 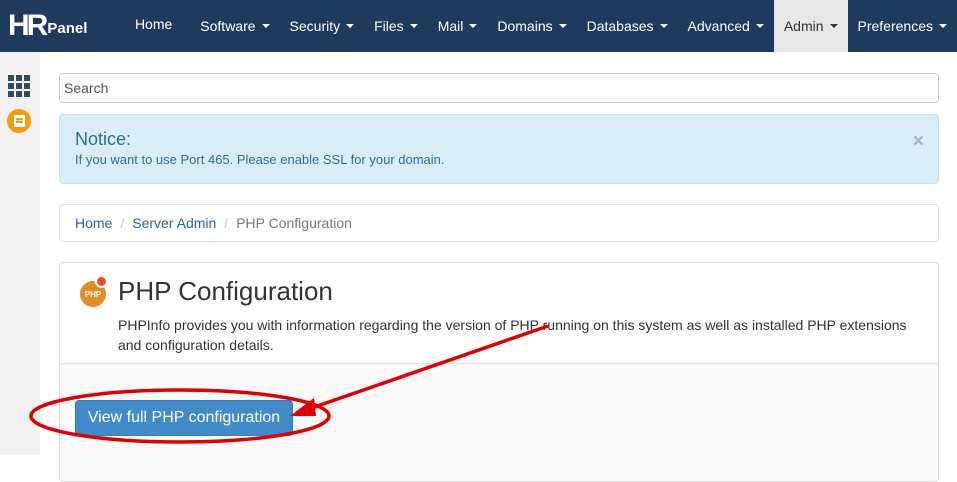 I want to click on nav-files-label: Files, so click(x=389, y=26).